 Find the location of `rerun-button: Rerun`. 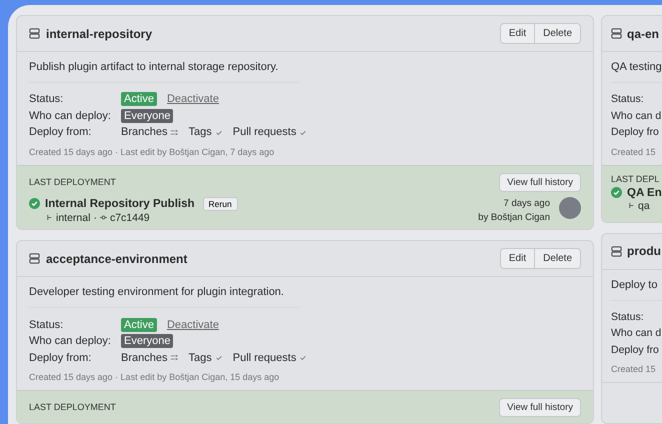

rerun-button: Rerun is located at coordinates (220, 203).